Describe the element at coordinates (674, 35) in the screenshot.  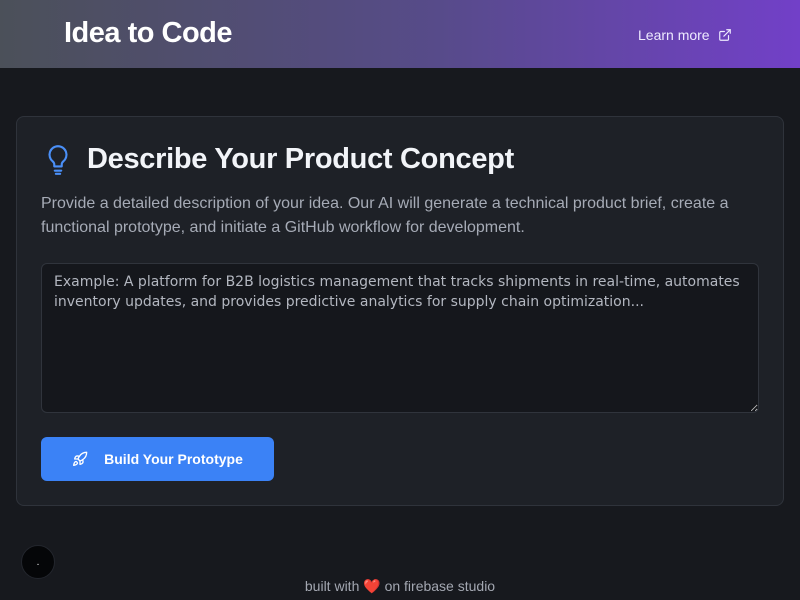
I see `learn-more-label: Learn more` at that location.